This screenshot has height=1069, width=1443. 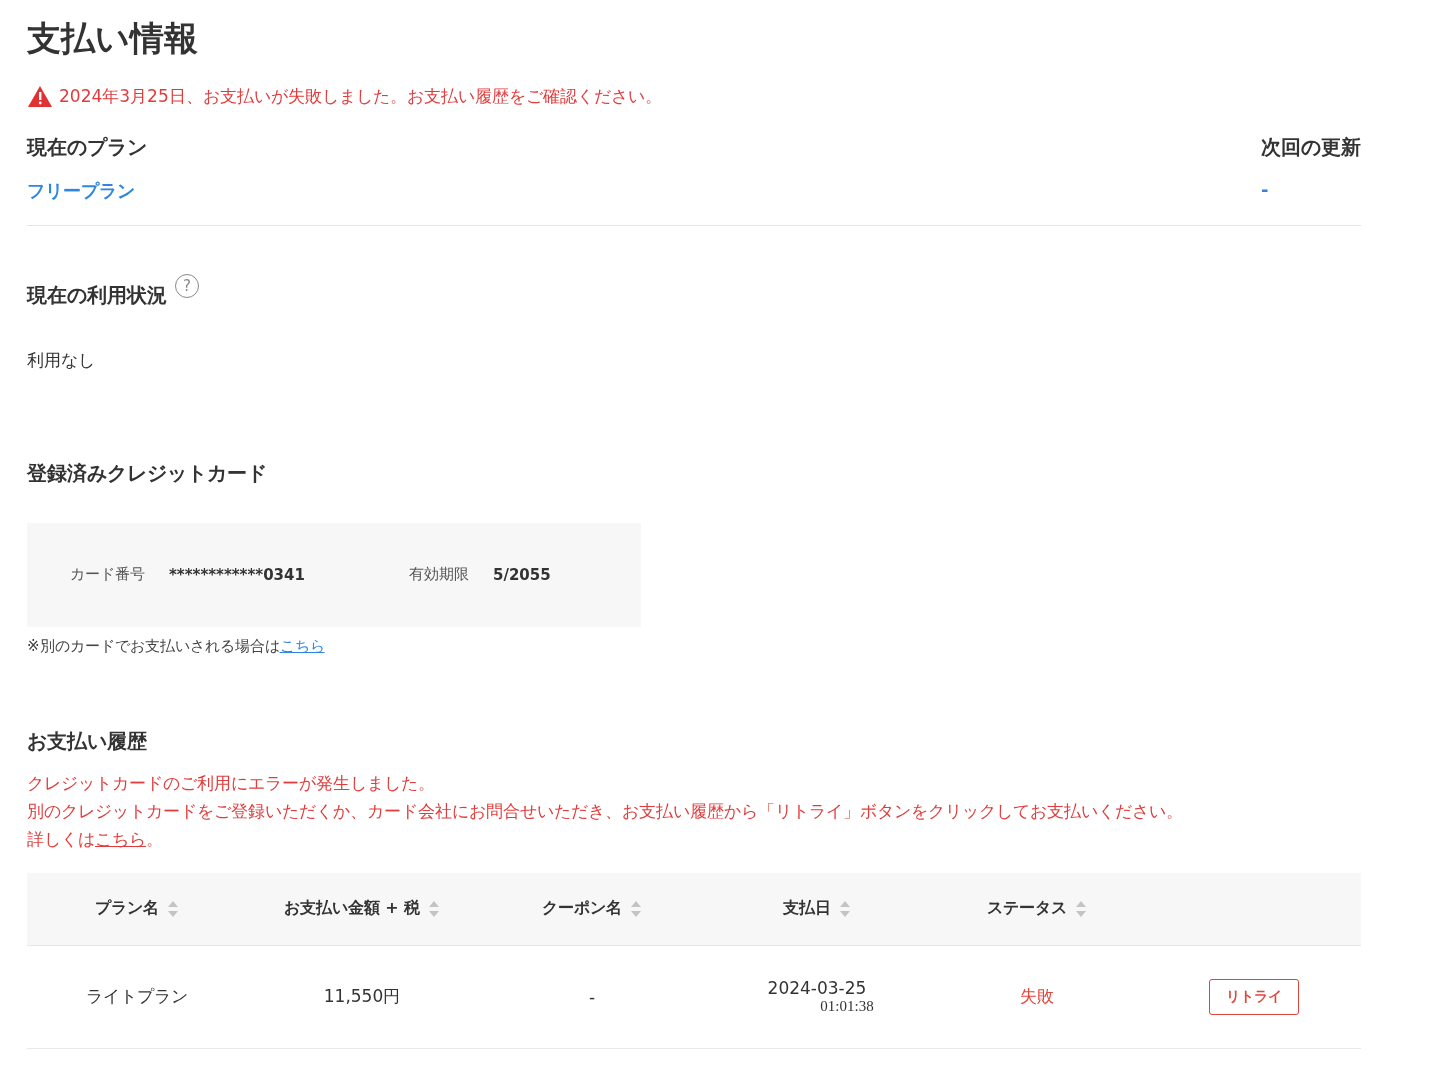 I want to click on status-cell: 失敗, so click(x=1037, y=997).